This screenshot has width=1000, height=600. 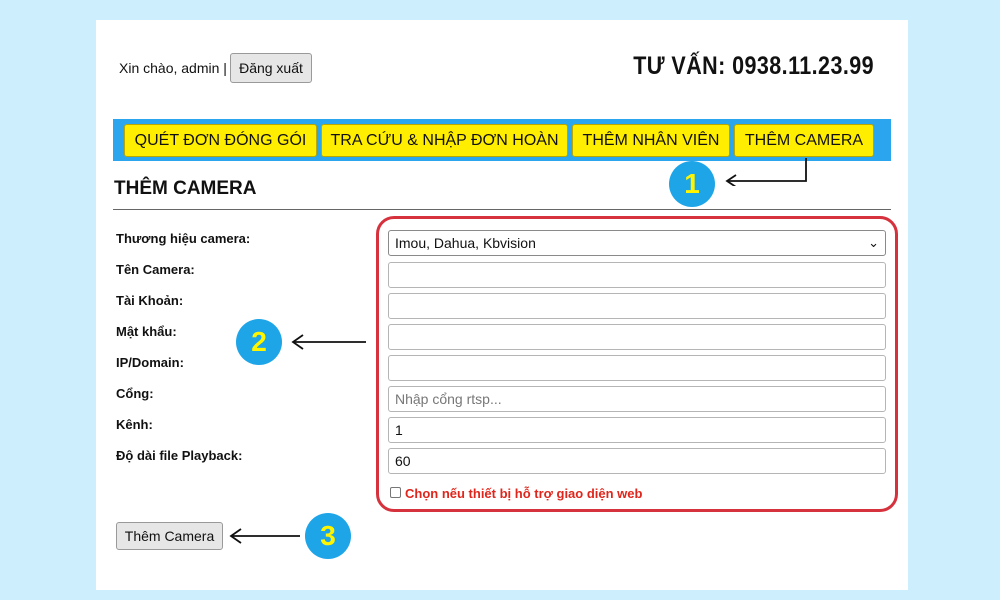 What do you see at coordinates (804, 140) in the screenshot?
I see `nav-add-camera-button: THÊM CAMERA` at bounding box center [804, 140].